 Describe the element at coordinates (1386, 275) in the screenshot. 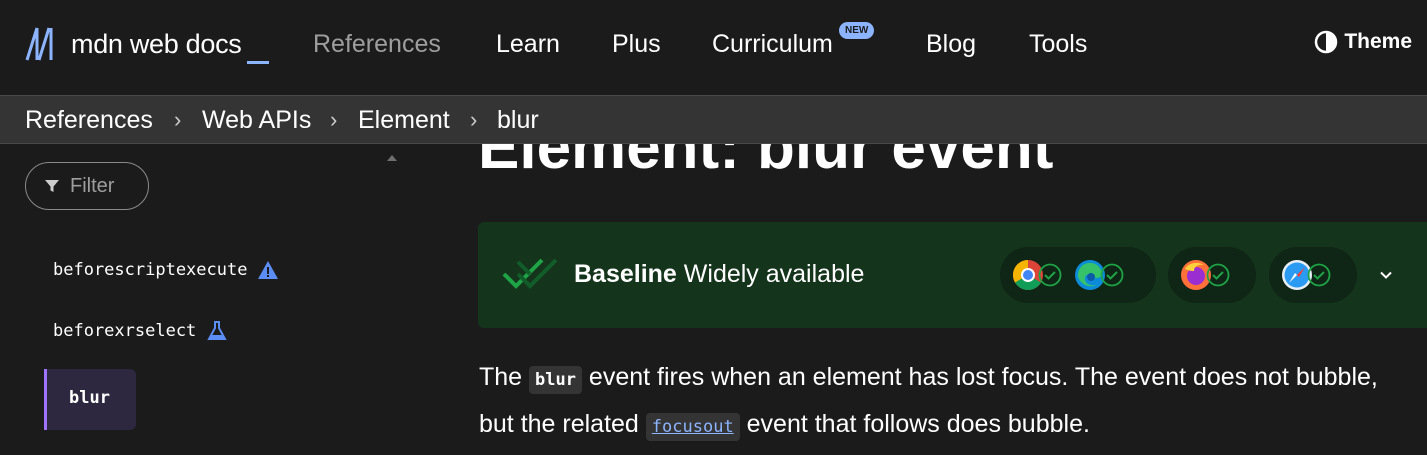

I see `chevron-down-icon` at that location.